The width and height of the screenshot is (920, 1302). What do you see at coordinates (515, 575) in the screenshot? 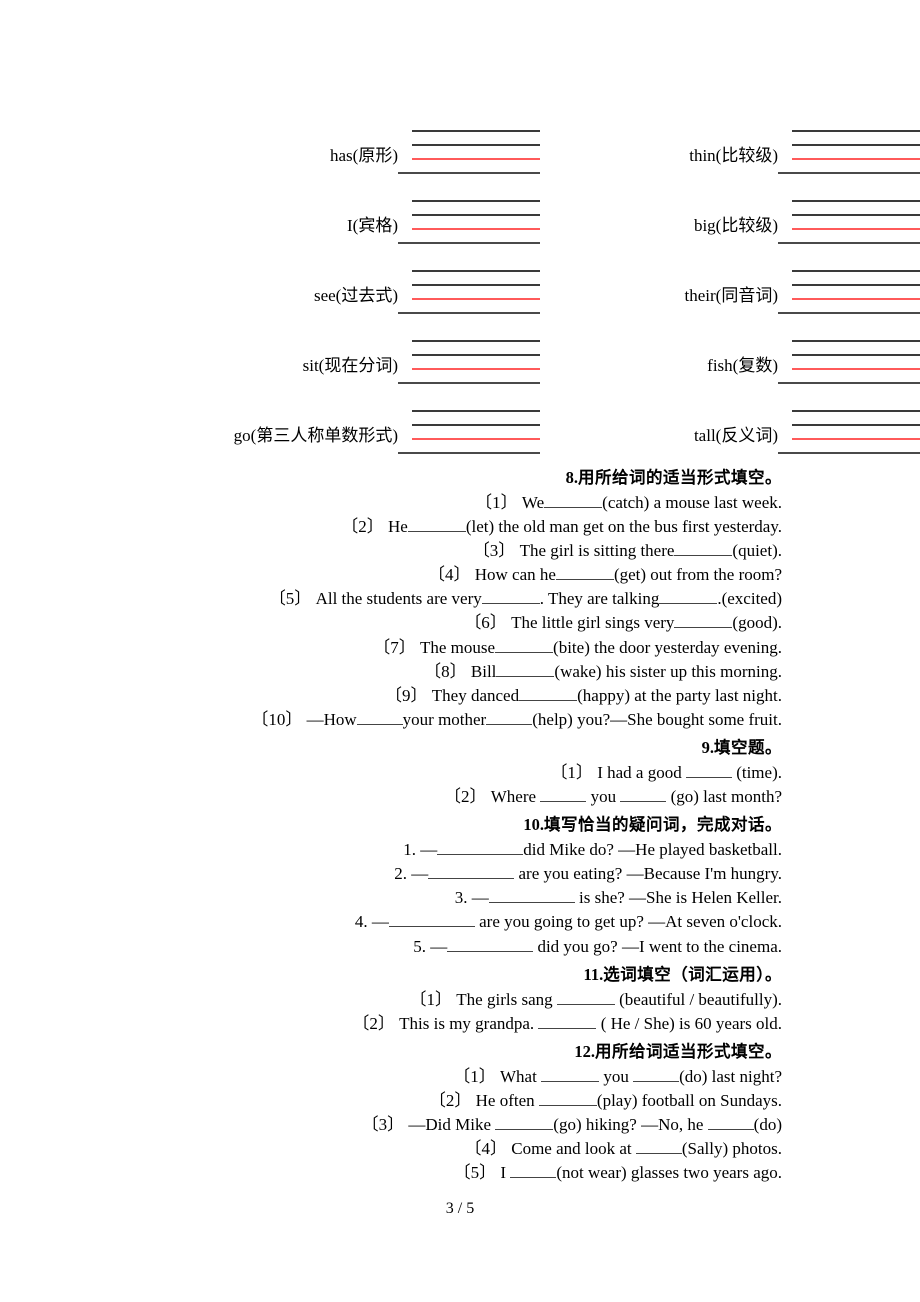
I see `item-text-pre: How can he` at bounding box center [515, 575].